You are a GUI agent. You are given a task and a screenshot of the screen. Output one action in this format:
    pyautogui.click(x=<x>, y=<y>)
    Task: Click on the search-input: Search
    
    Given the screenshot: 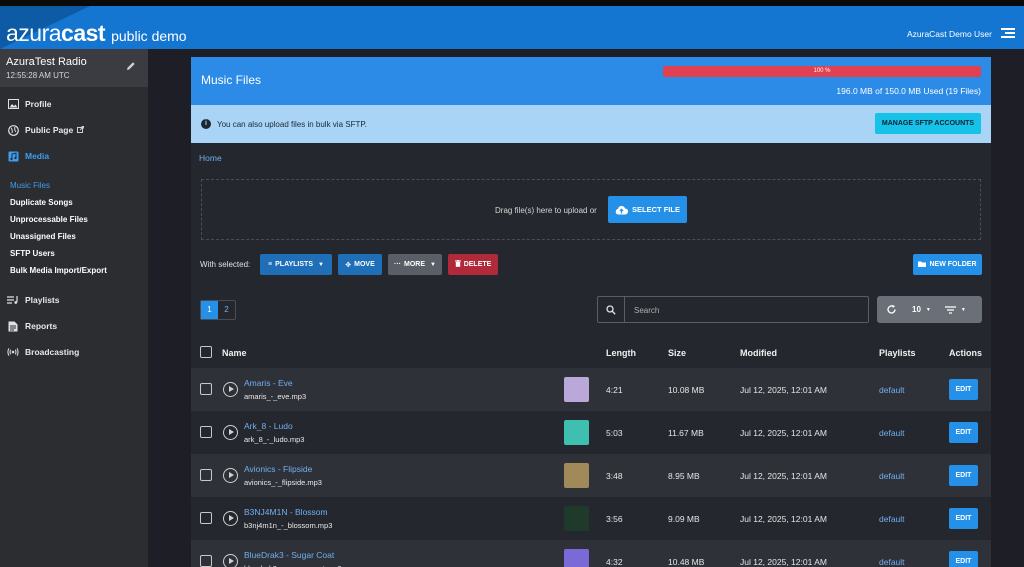 What is the action you would take?
    pyautogui.click(x=646, y=310)
    